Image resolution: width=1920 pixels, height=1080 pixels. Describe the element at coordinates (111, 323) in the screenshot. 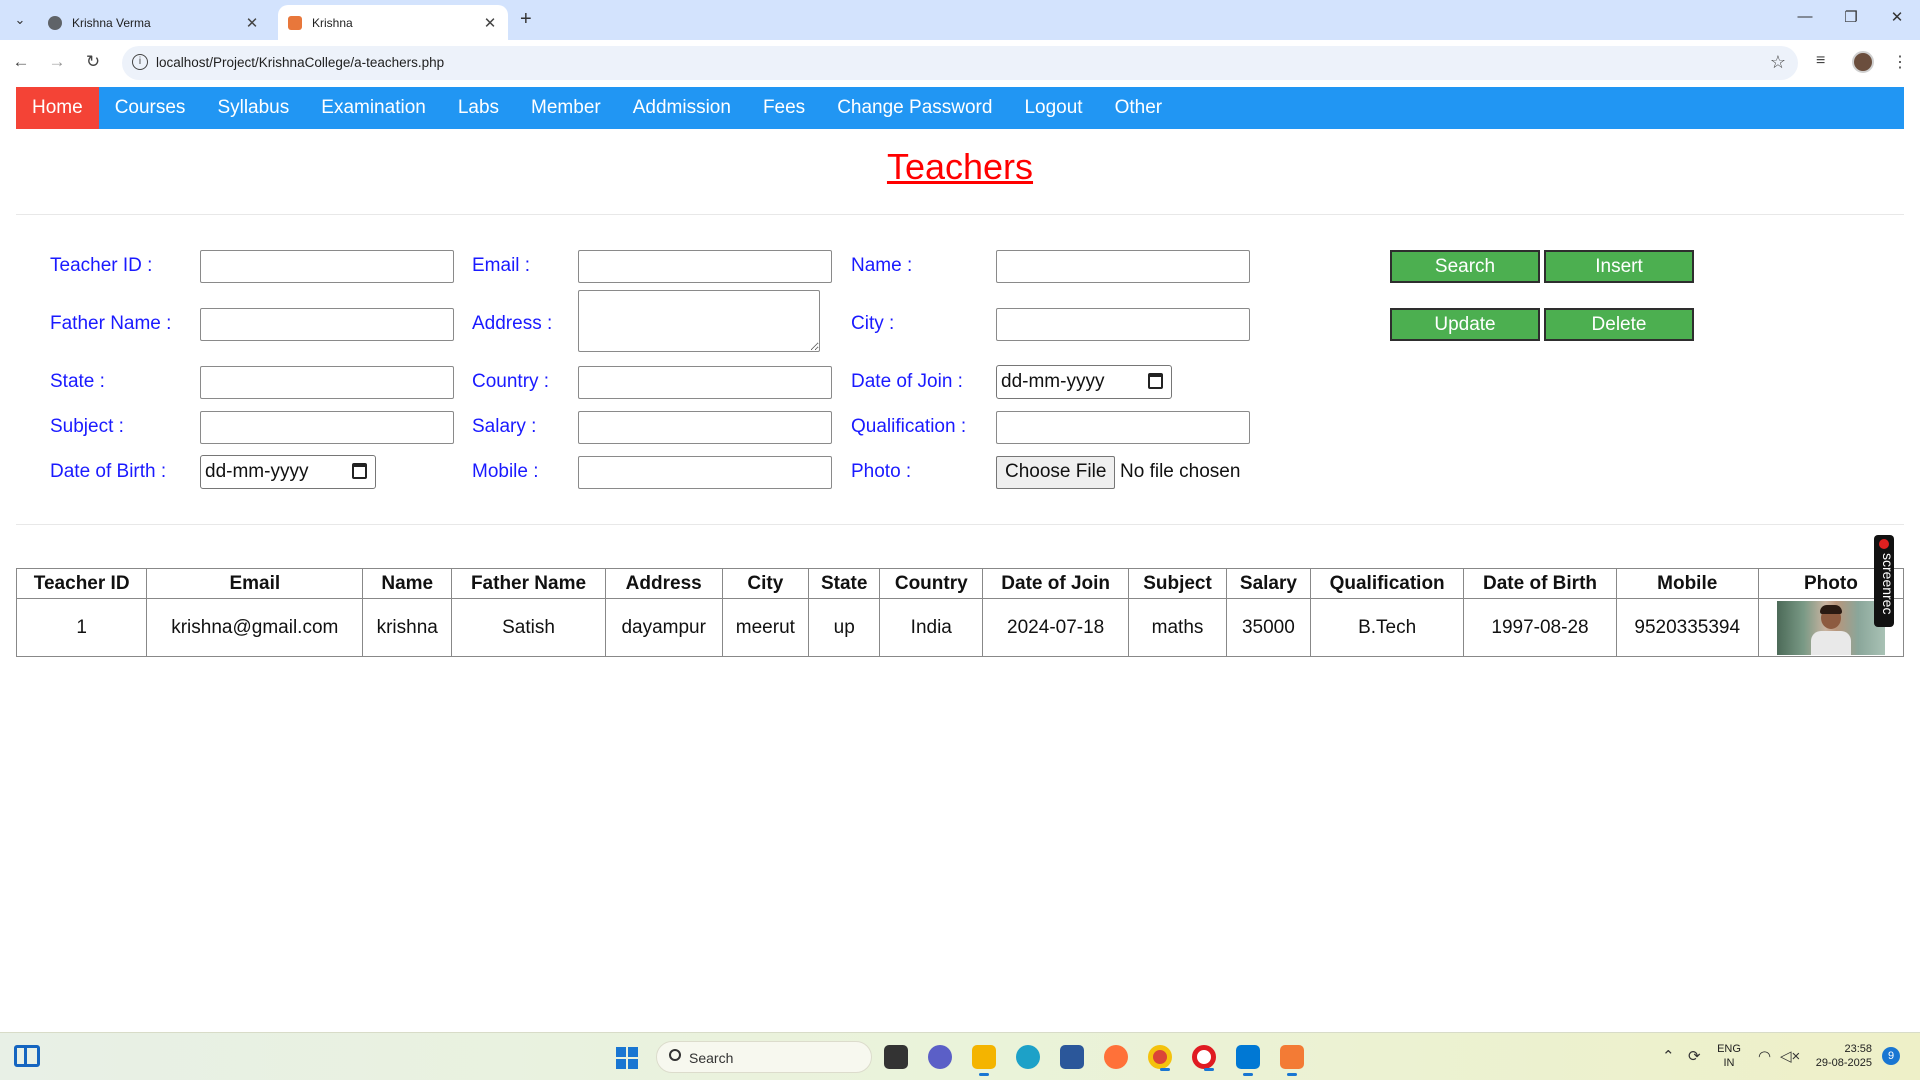

I see `father-name-label: Father Name :` at that location.